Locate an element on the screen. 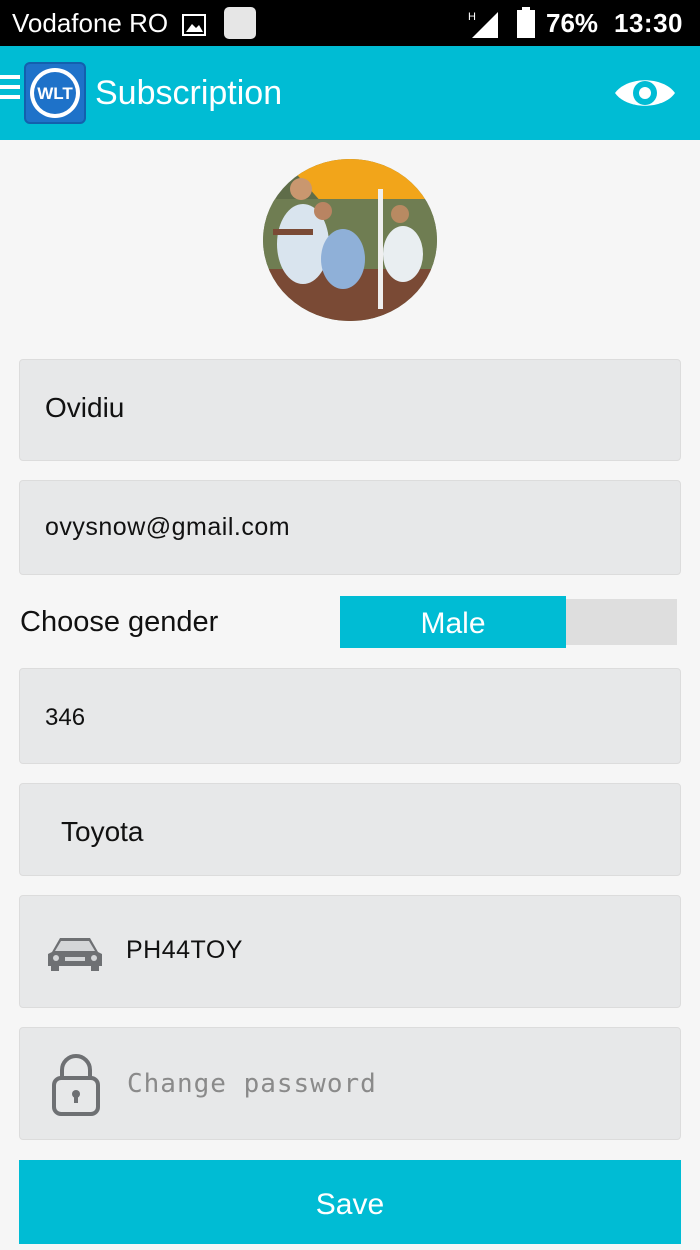 The width and height of the screenshot is (700, 1250). save-button: Save is located at coordinates (350, 1202).